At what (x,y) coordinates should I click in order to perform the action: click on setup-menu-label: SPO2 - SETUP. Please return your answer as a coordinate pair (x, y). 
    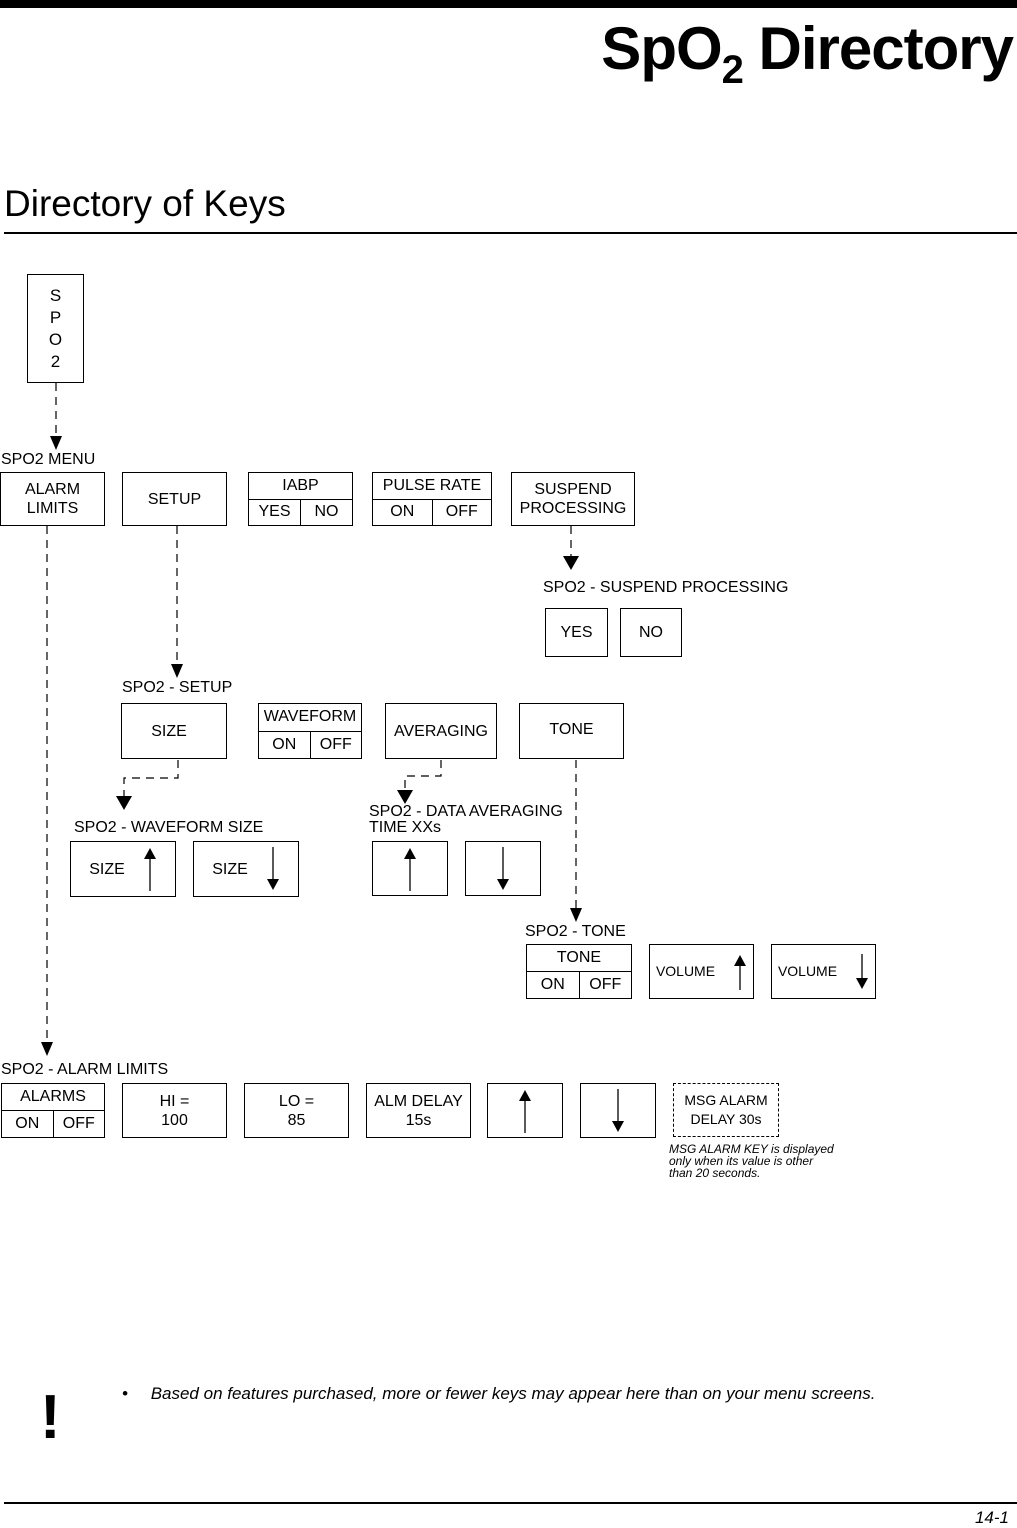
    Looking at the image, I should click on (177, 687).